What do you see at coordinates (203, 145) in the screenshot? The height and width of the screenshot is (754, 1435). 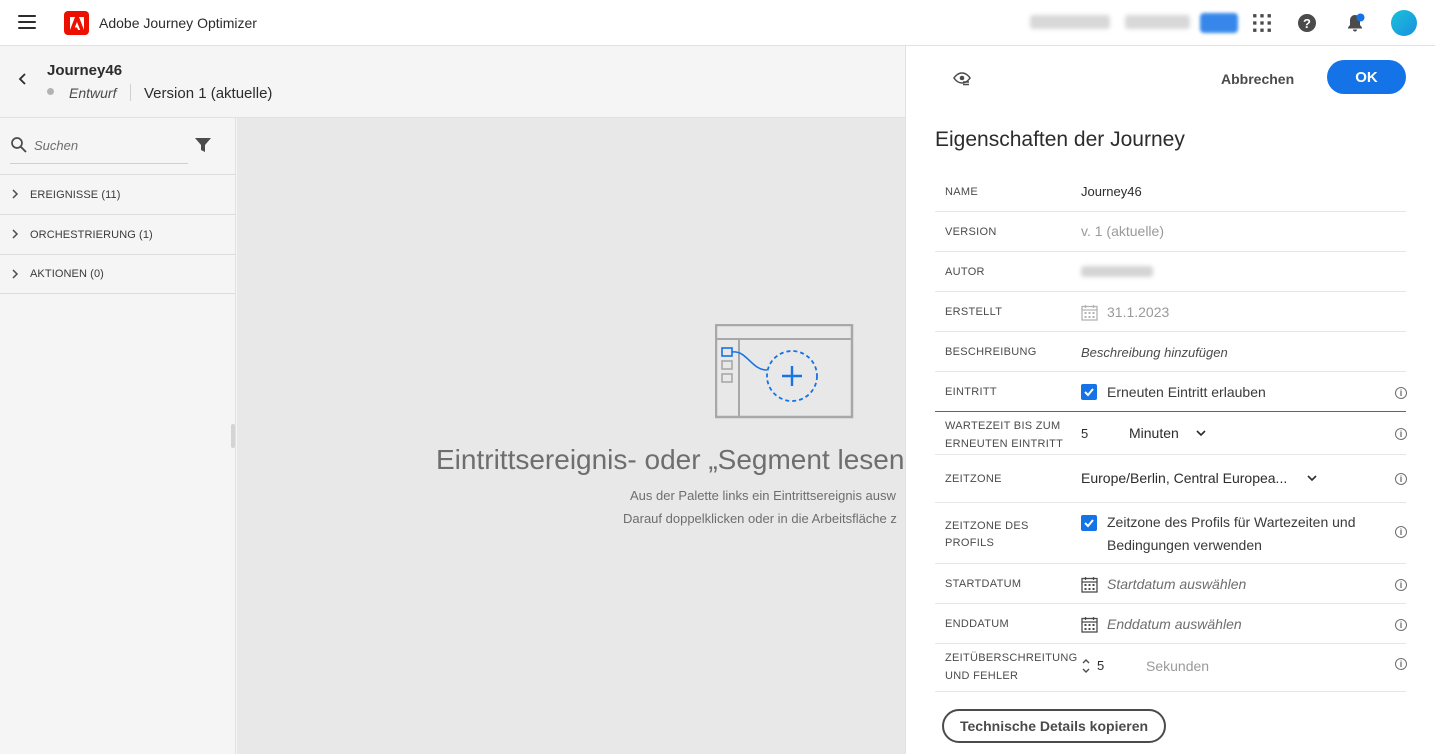 I see `filter-icon` at bounding box center [203, 145].